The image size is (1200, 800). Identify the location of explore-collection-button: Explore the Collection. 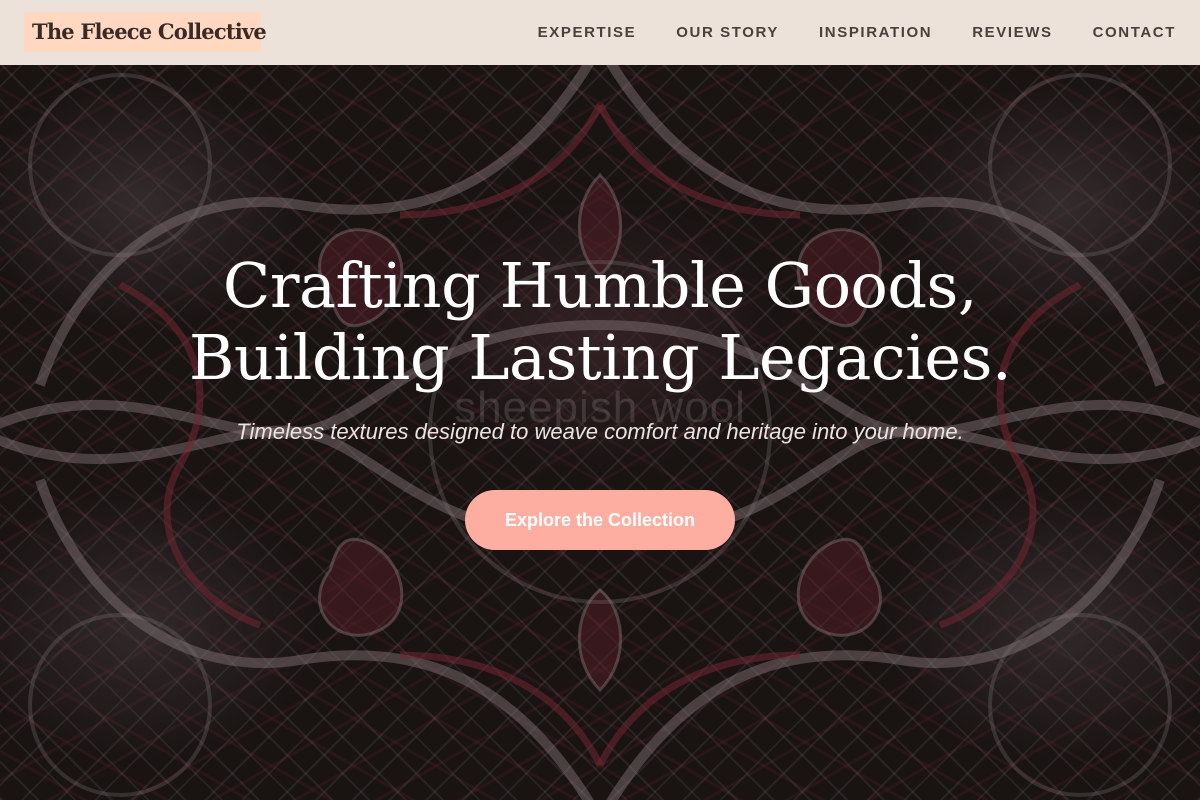
(600, 520).